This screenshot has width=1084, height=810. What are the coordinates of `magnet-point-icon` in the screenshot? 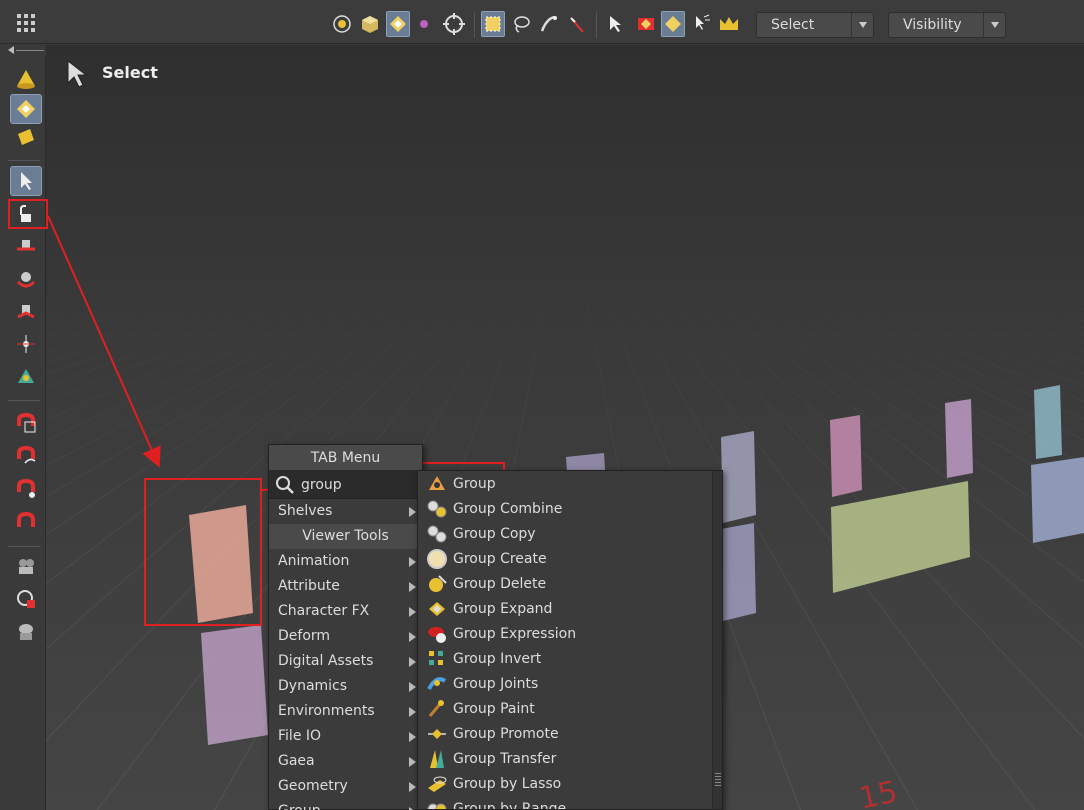 It's located at (26, 488).